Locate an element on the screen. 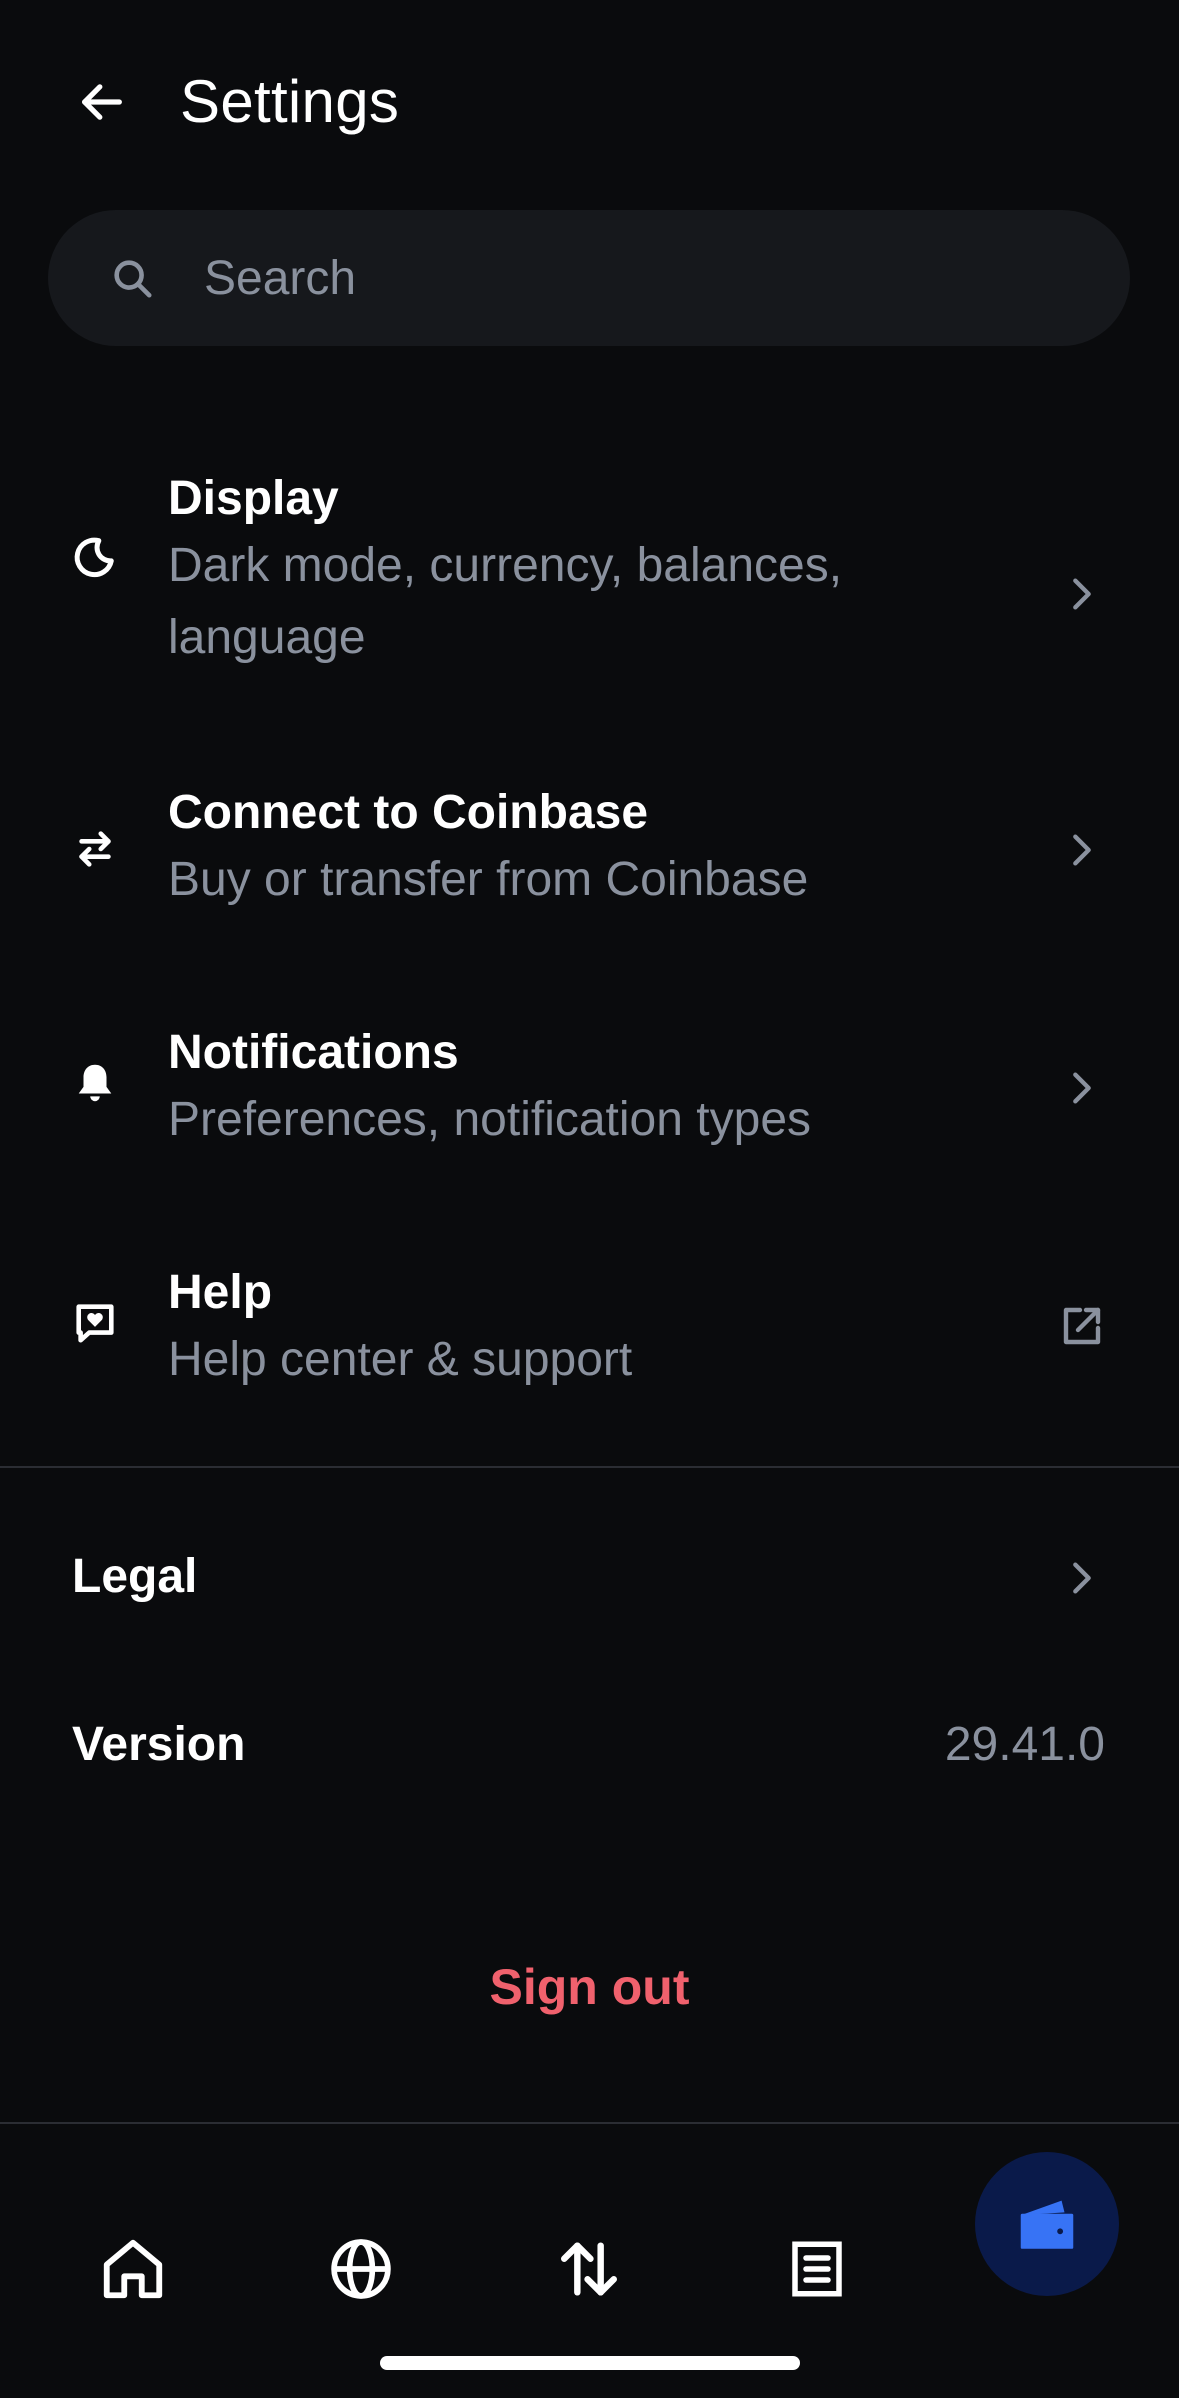 The height and width of the screenshot is (2398, 1179). swap-arrows-icon is located at coordinates (589, 2269).